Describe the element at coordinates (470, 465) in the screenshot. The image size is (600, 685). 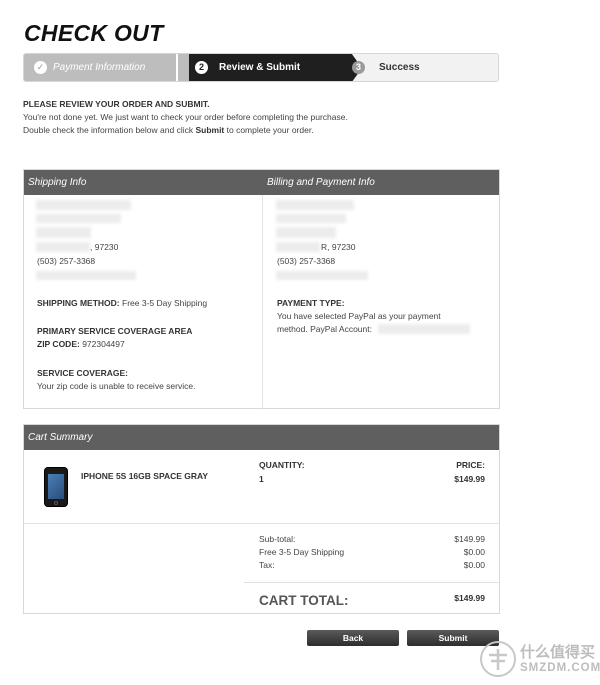
I see `price-label: PRICE:` at that location.